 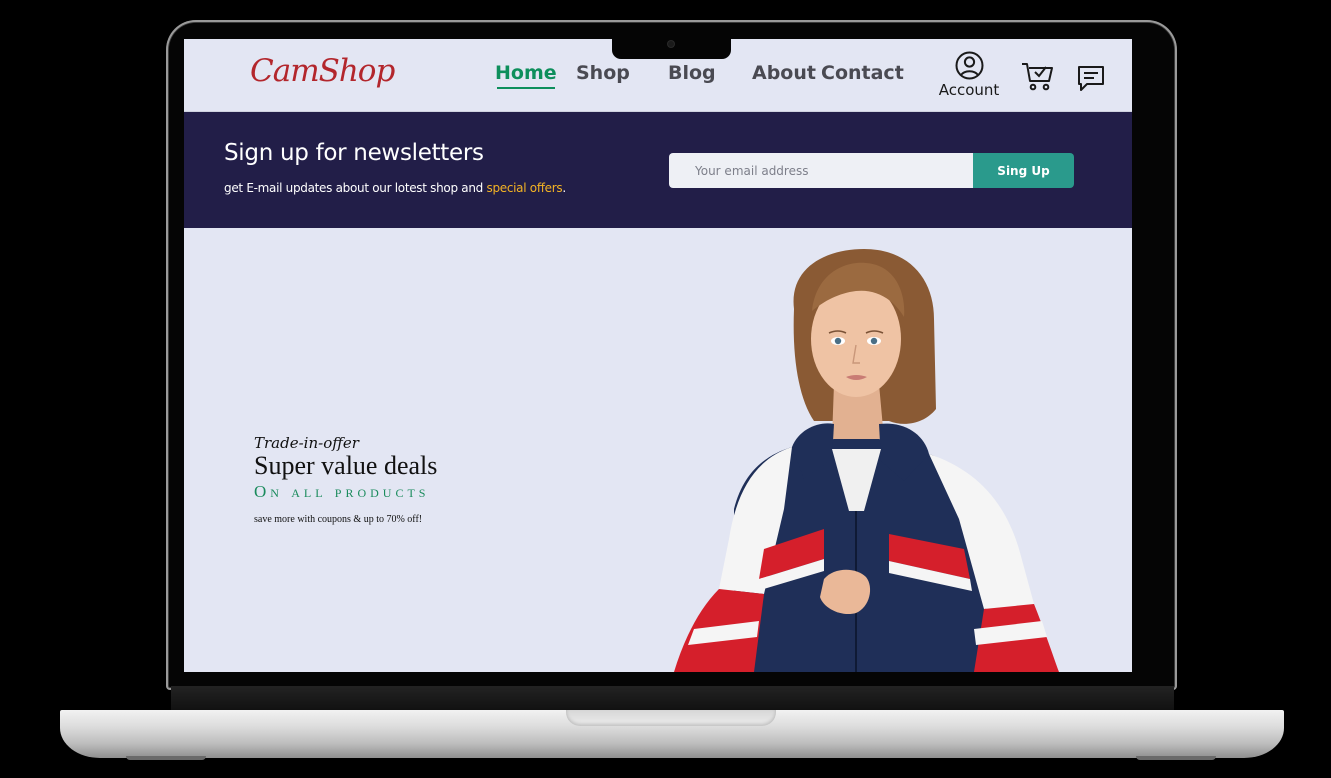 I want to click on hero-subtitle: On all products, so click(x=342, y=491).